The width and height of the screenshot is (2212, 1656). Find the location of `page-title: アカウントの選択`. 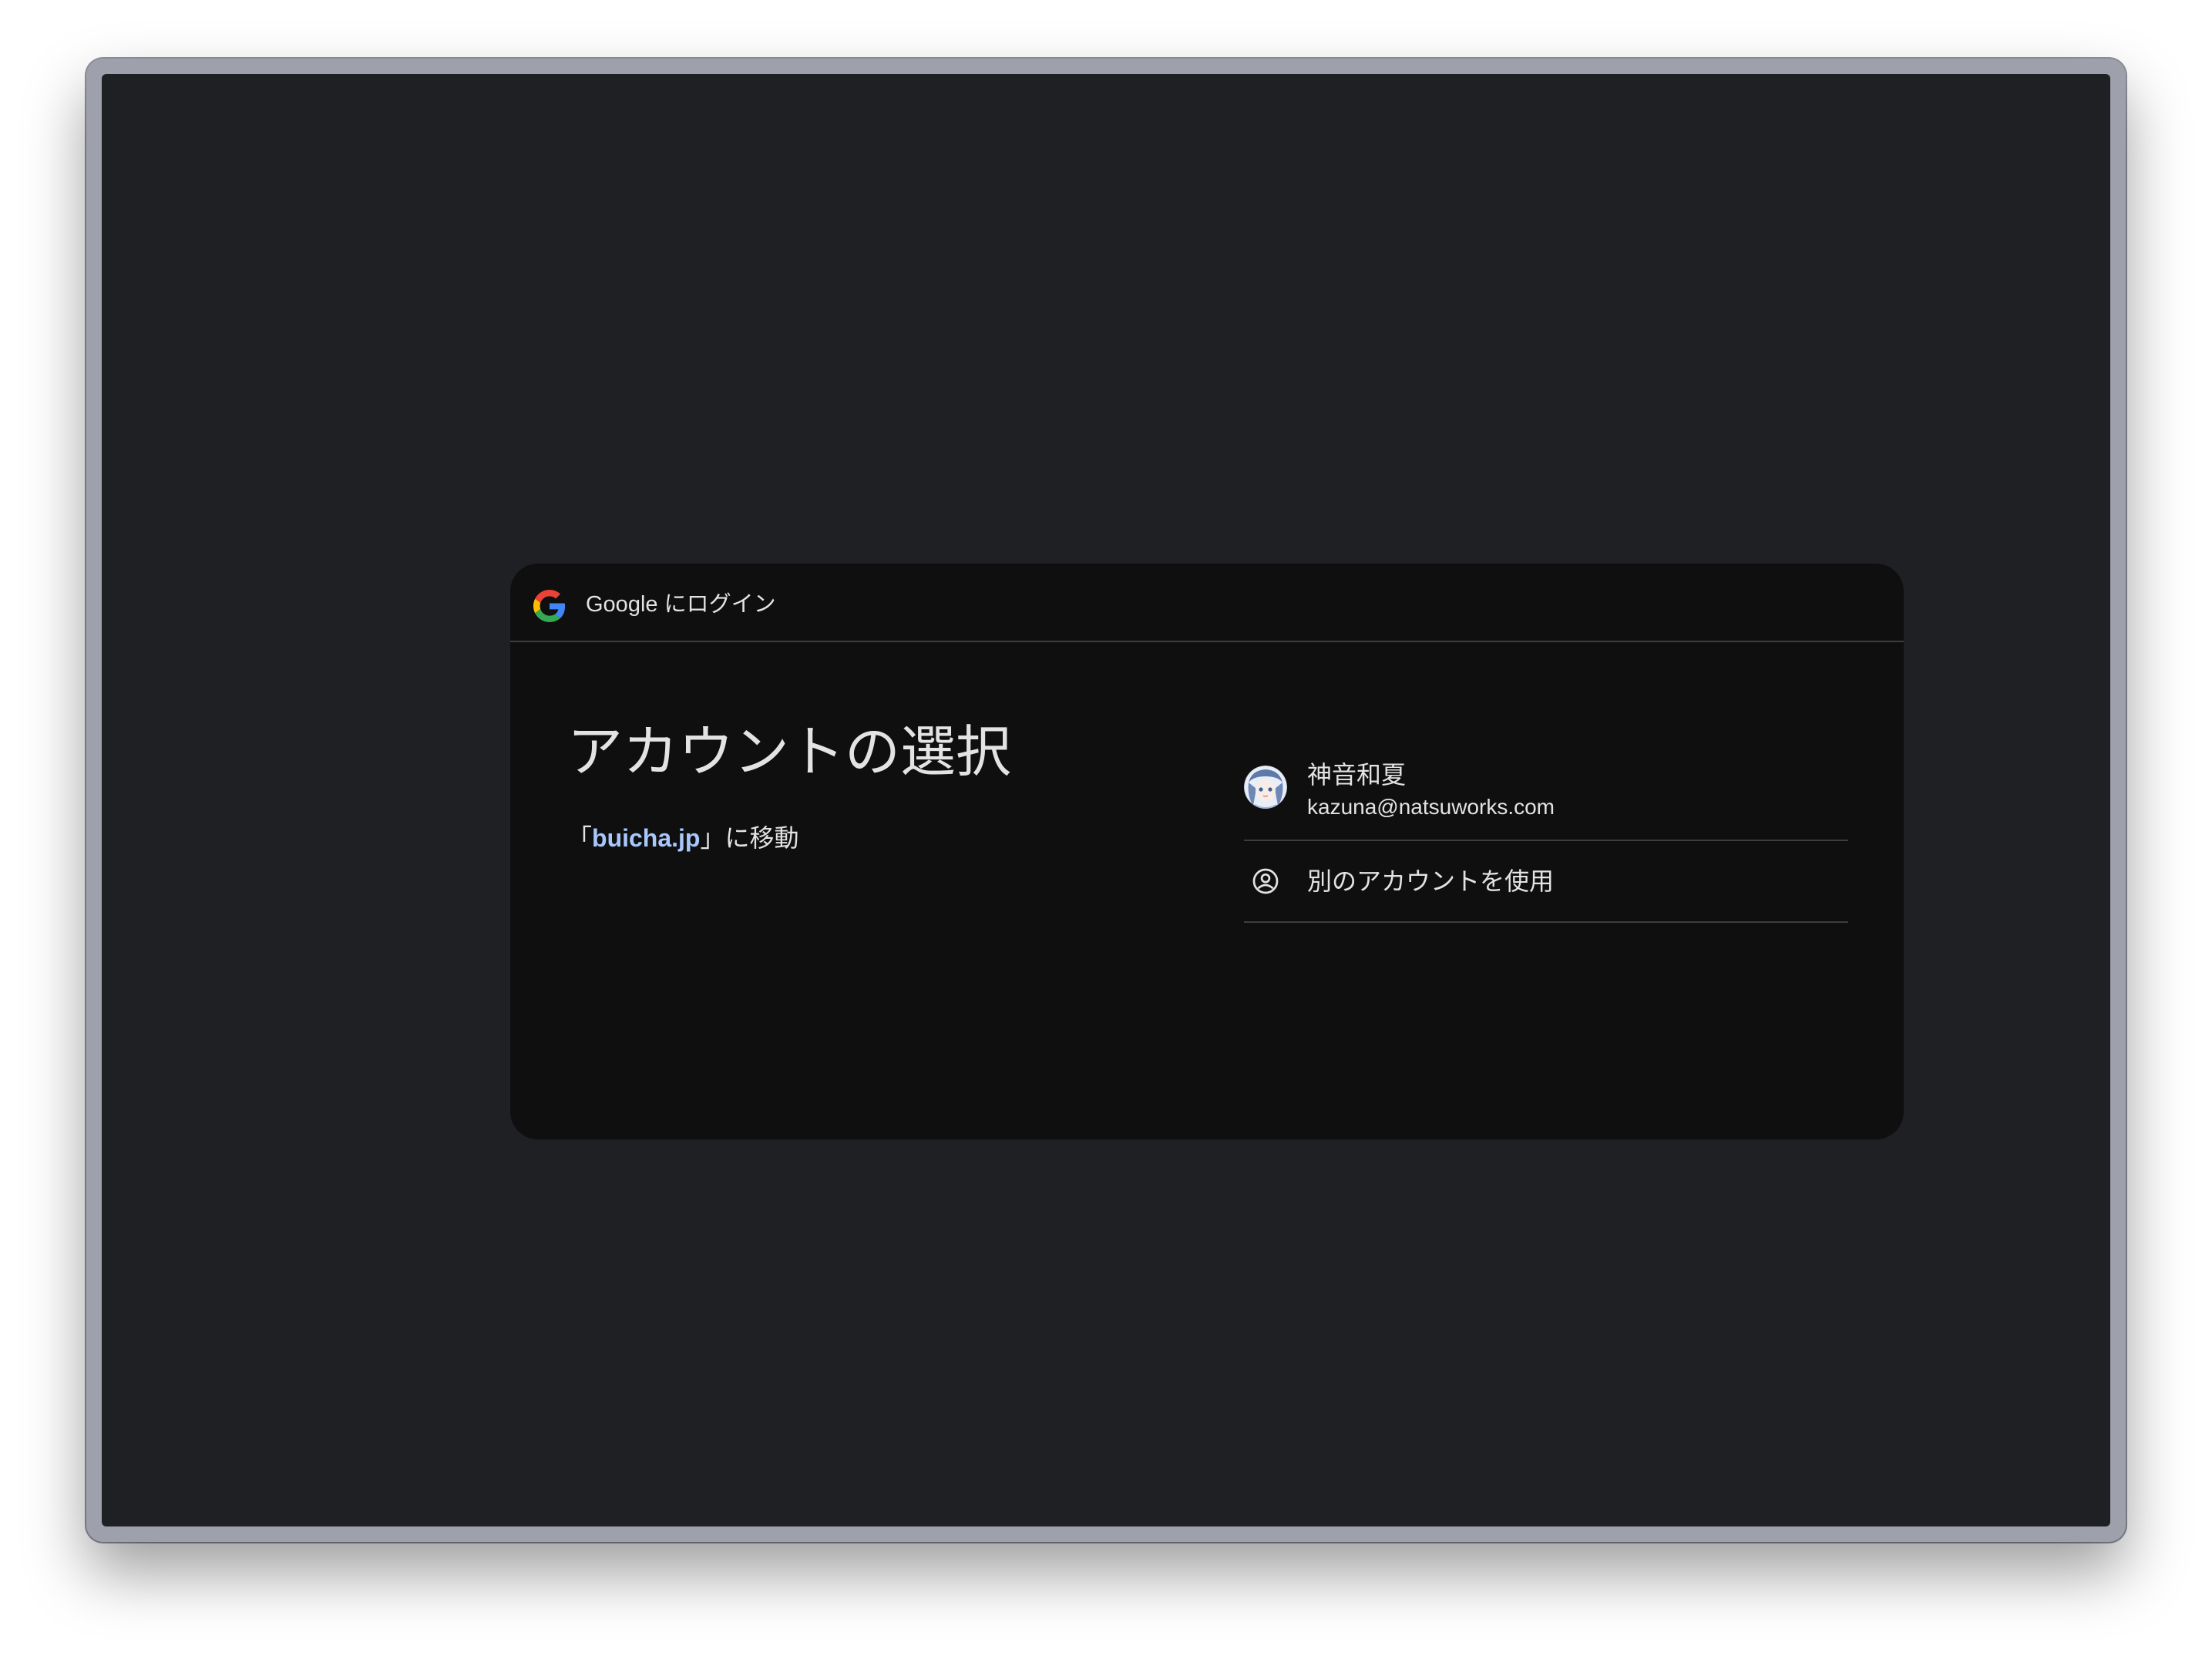

page-title: アカウントの選択 is located at coordinates (789, 752).